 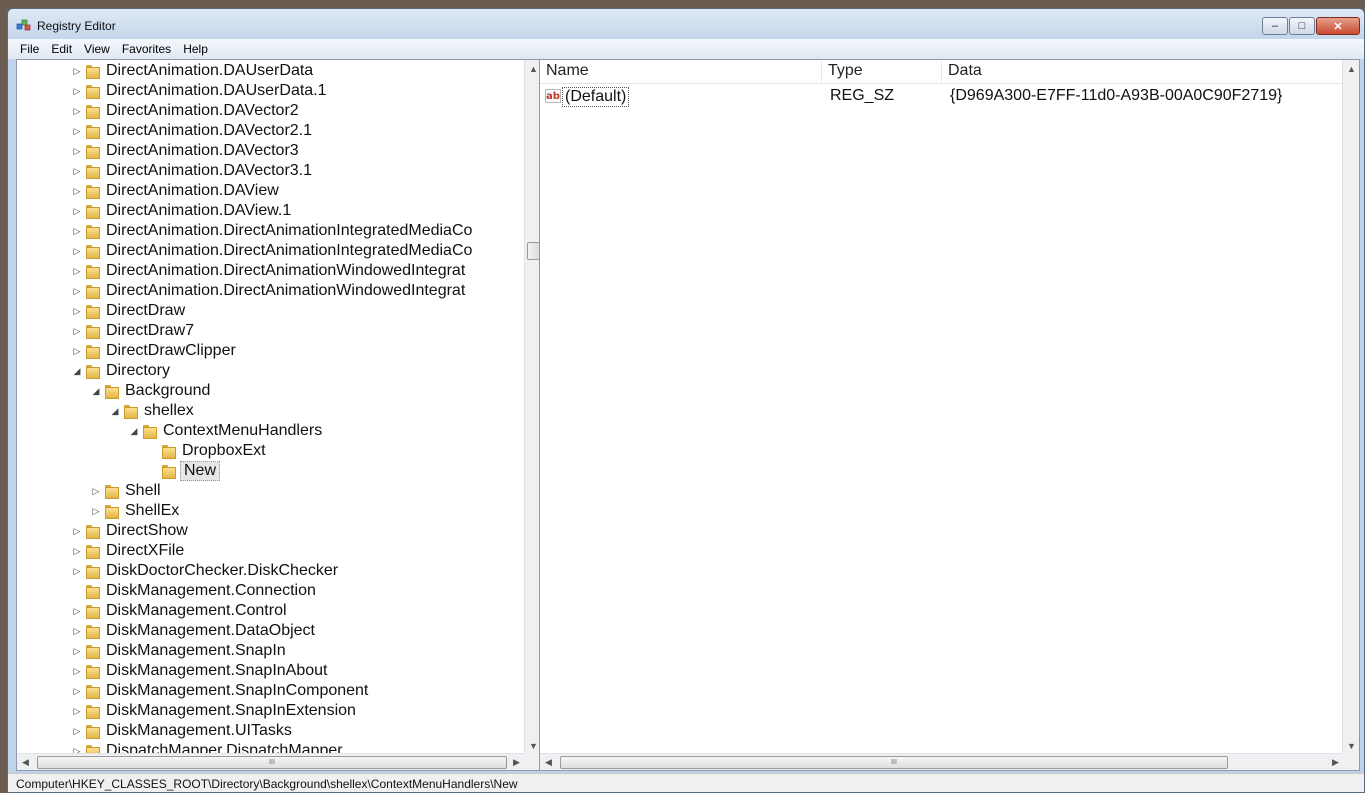 What do you see at coordinates (686, 24) in the screenshot?
I see `title-bar: Registry Editor – □ ✕` at bounding box center [686, 24].